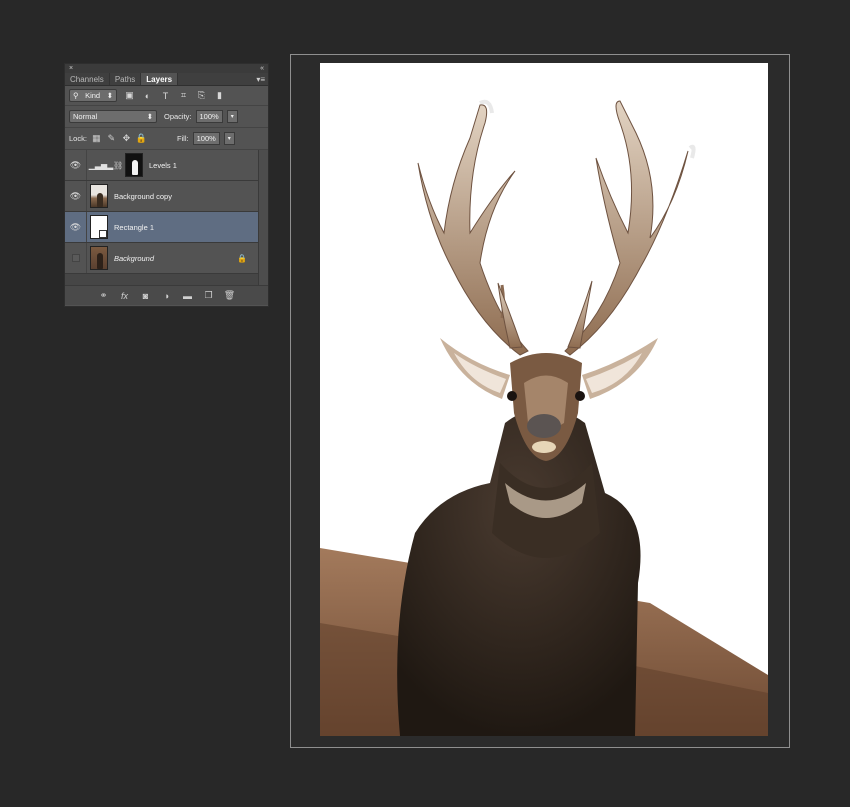 The image size is (850, 807). I want to click on visibility-toggle, so click(76, 258).